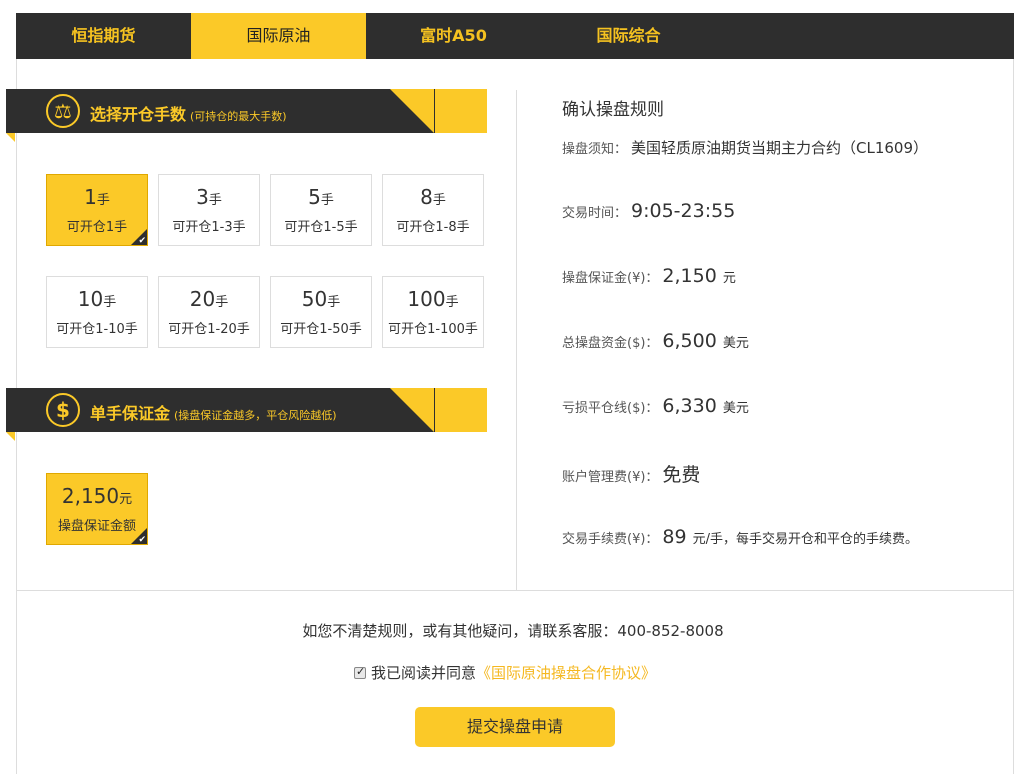 This screenshot has height=774, width=1026. Describe the element at coordinates (655, 406) in the screenshot. I see `rule-stop-line: 亏损平仓线($)： 6,330 美元` at that location.